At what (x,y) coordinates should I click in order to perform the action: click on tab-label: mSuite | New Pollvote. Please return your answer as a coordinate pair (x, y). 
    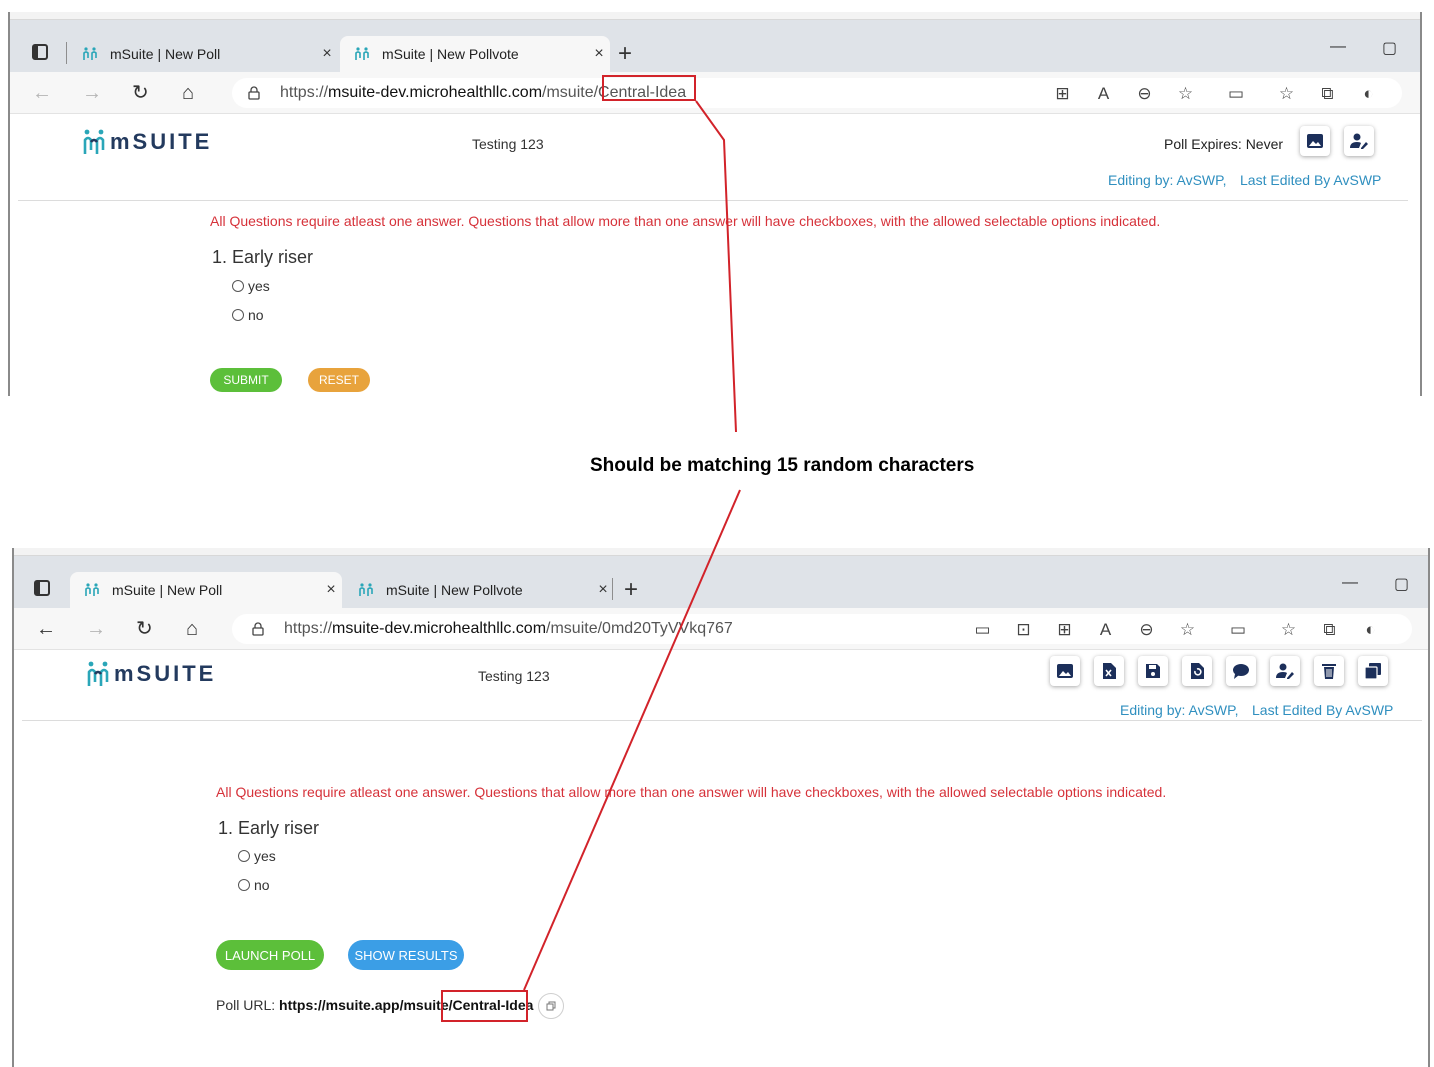
    Looking at the image, I should click on (450, 54).